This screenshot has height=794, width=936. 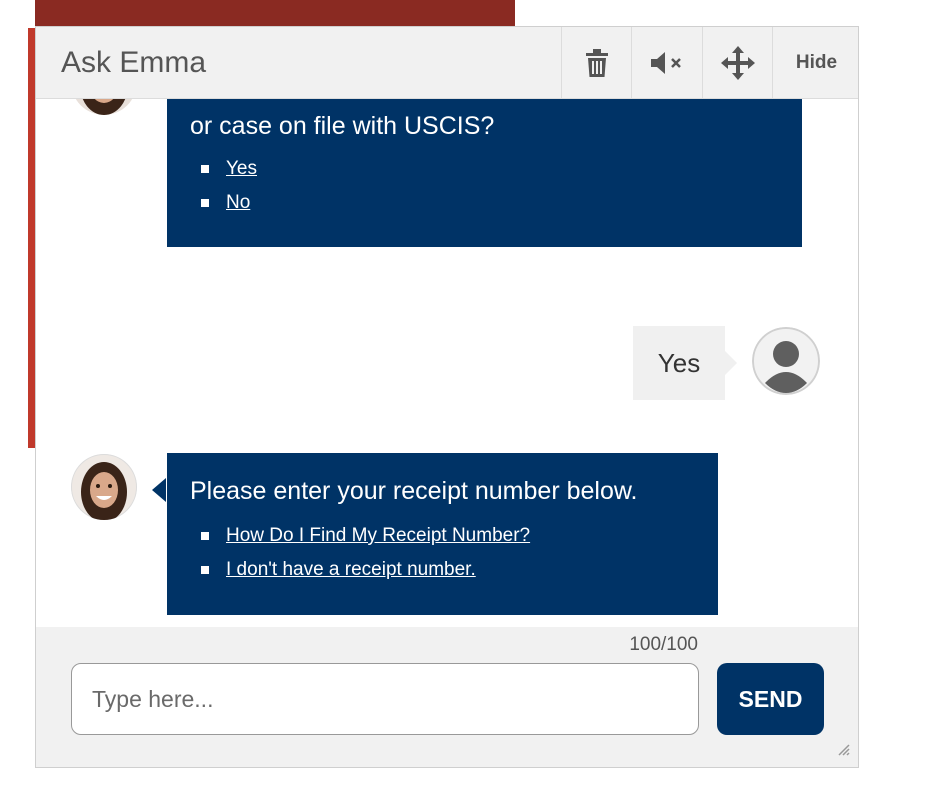 I want to click on mute-button, so click(x=666, y=63).